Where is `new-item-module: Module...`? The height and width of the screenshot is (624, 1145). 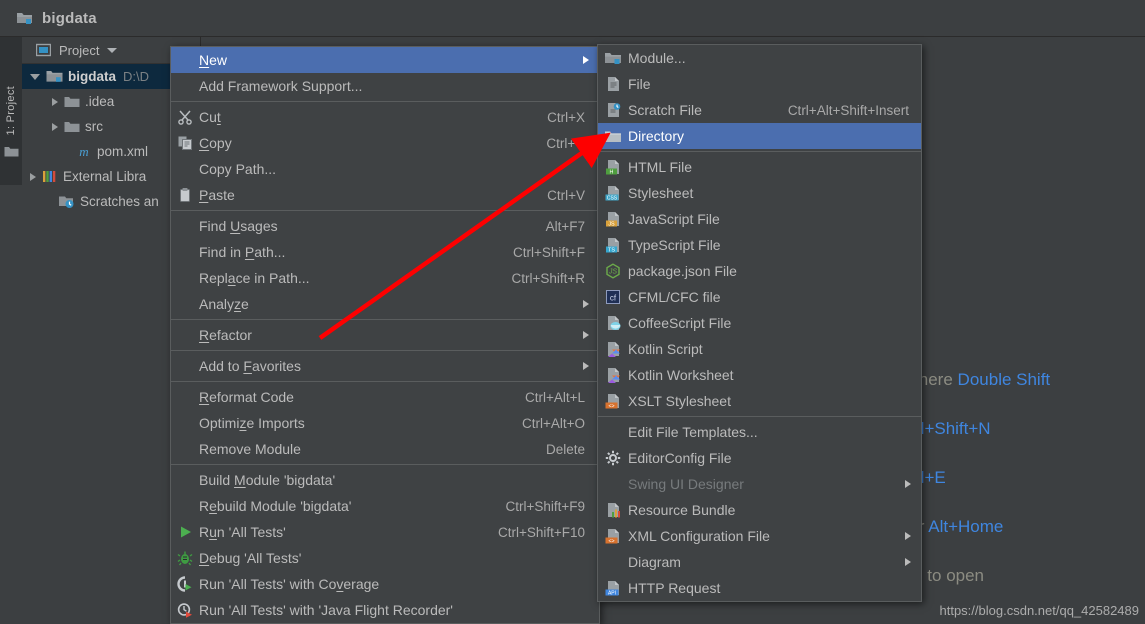
new-item-module: Module... is located at coordinates (759, 58).